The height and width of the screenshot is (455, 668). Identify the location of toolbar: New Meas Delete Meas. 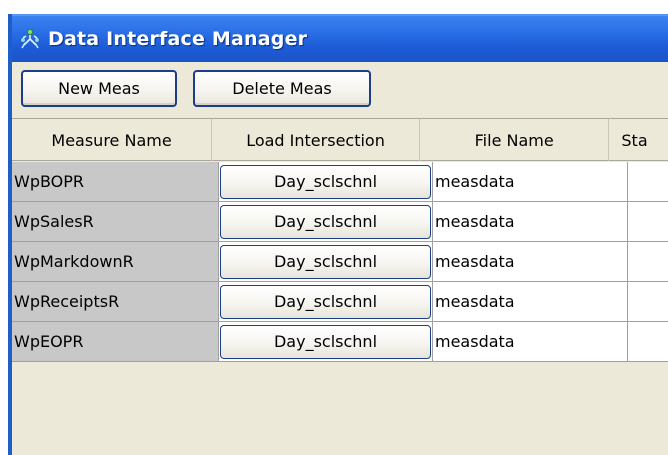
(340, 90).